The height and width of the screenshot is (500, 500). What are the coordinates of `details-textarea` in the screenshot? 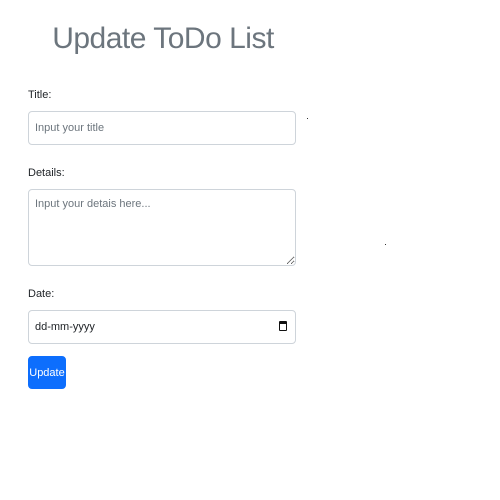 It's located at (162, 227).